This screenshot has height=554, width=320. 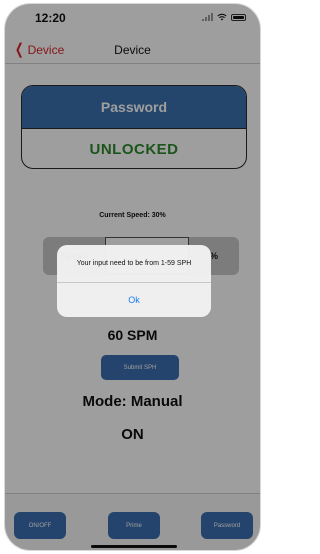 What do you see at coordinates (134, 300) in the screenshot?
I see `alert-ok-button: Ok` at bounding box center [134, 300].